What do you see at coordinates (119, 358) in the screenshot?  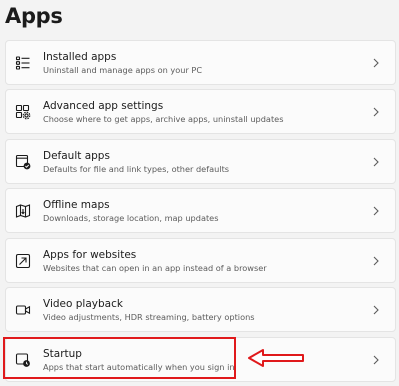 I see `highlight-box` at bounding box center [119, 358].